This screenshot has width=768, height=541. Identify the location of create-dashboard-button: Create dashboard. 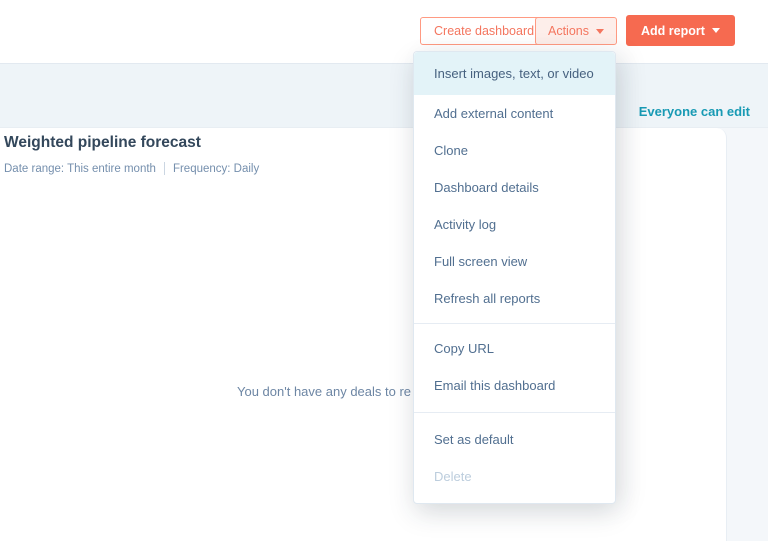
(484, 31).